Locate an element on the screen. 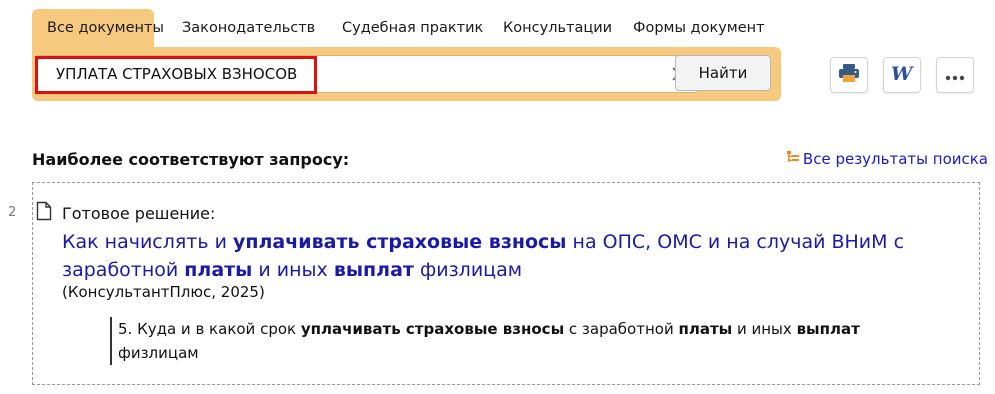 This screenshot has width=995, height=394. snippet-part: 5. Куда и в какой срок is located at coordinates (209, 329).